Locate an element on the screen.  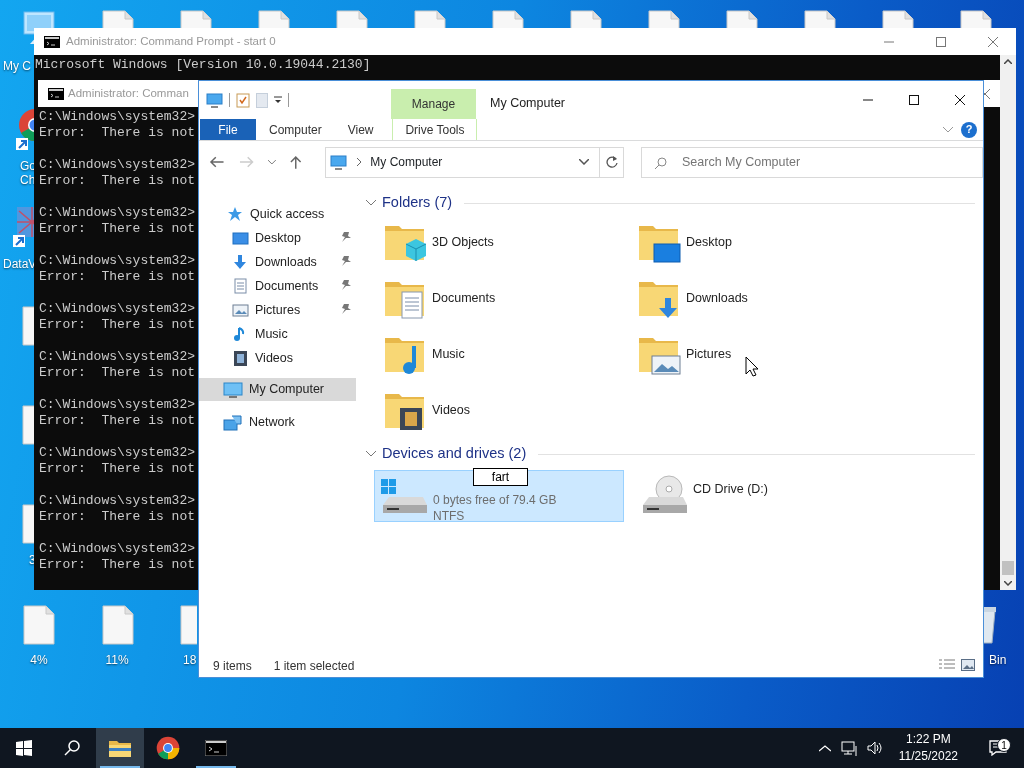
nav-item: Network is located at coordinates (277, 422).